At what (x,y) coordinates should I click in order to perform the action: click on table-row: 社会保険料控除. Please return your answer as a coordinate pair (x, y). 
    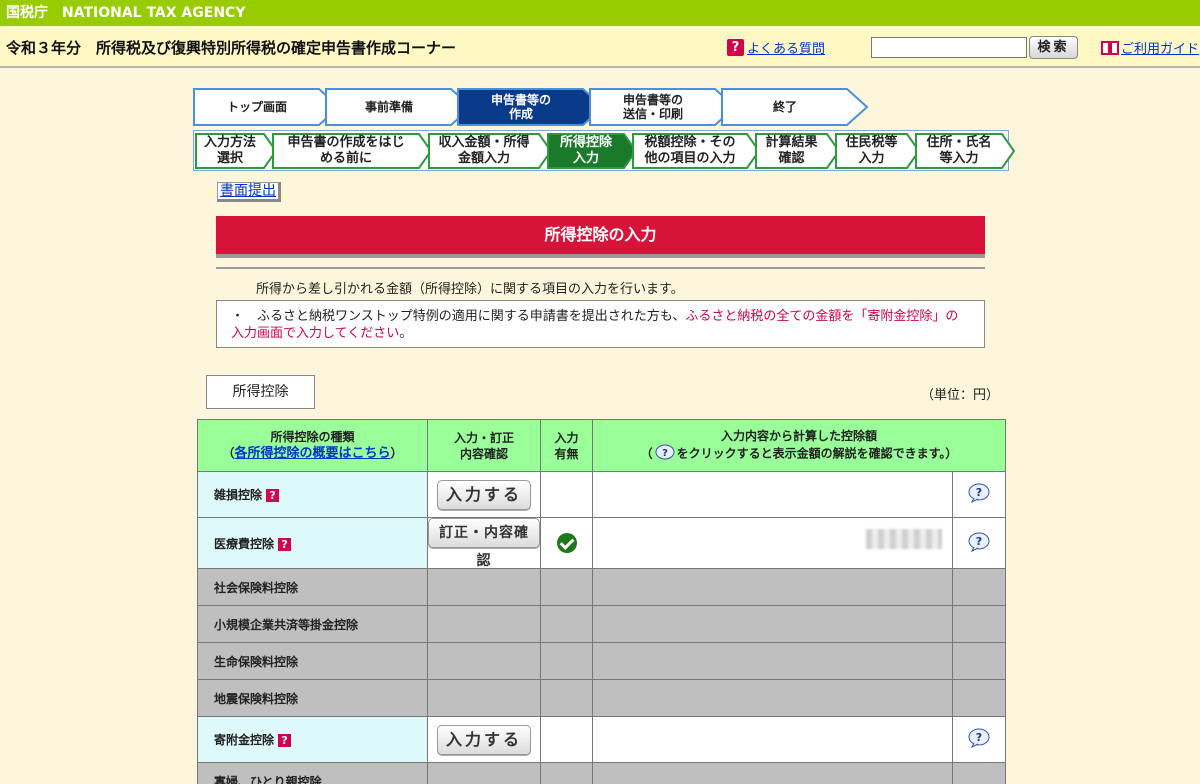
    Looking at the image, I should click on (602, 587).